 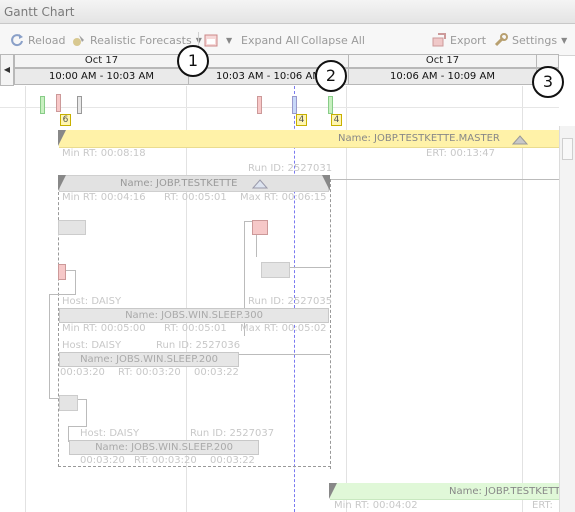 What do you see at coordinates (376, 505) in the screenshot?
I see `bottom-min-rt: Min RT: 00:04:02` at bounding box center [376, 505].